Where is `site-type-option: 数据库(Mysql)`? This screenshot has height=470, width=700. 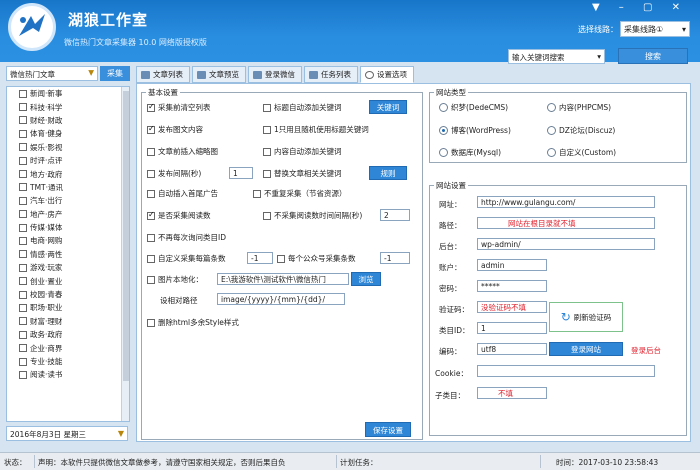
site-type-option: 数据库(Mysql) is located at coordinates (470, 152).